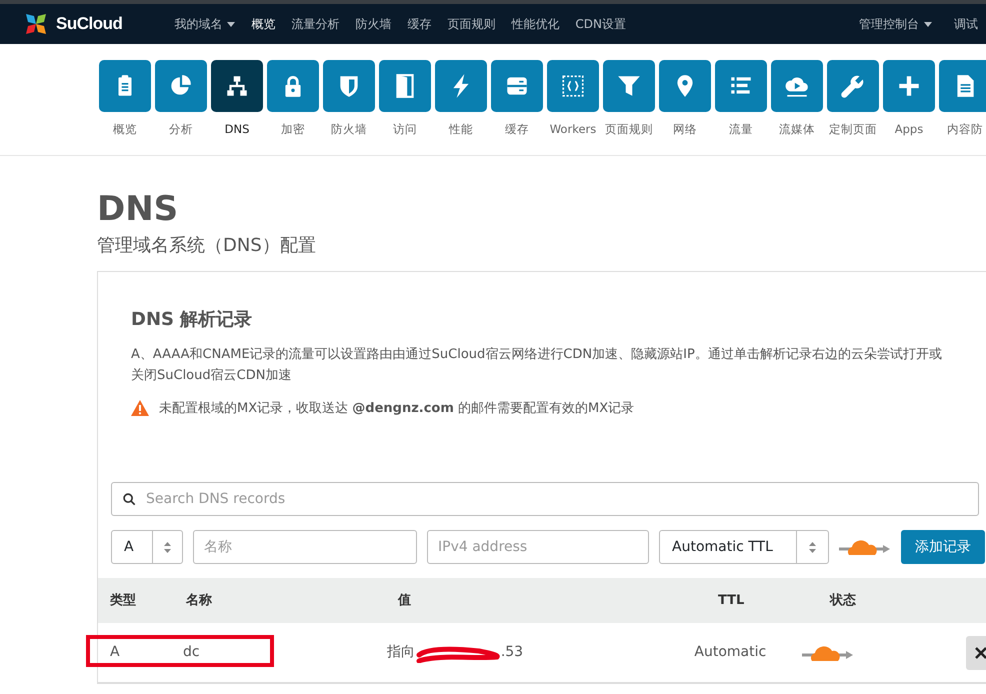 The height and width of the screenshot is (694, 986). I want to click on nav-link: 概览, so click(263, 24).